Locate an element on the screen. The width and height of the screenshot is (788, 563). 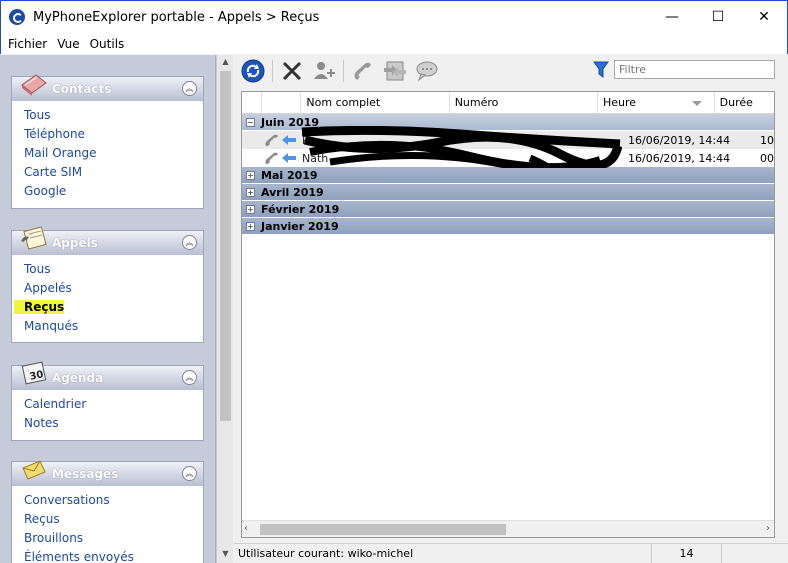
row-duration: 00: is located at coordinates (767, 158).